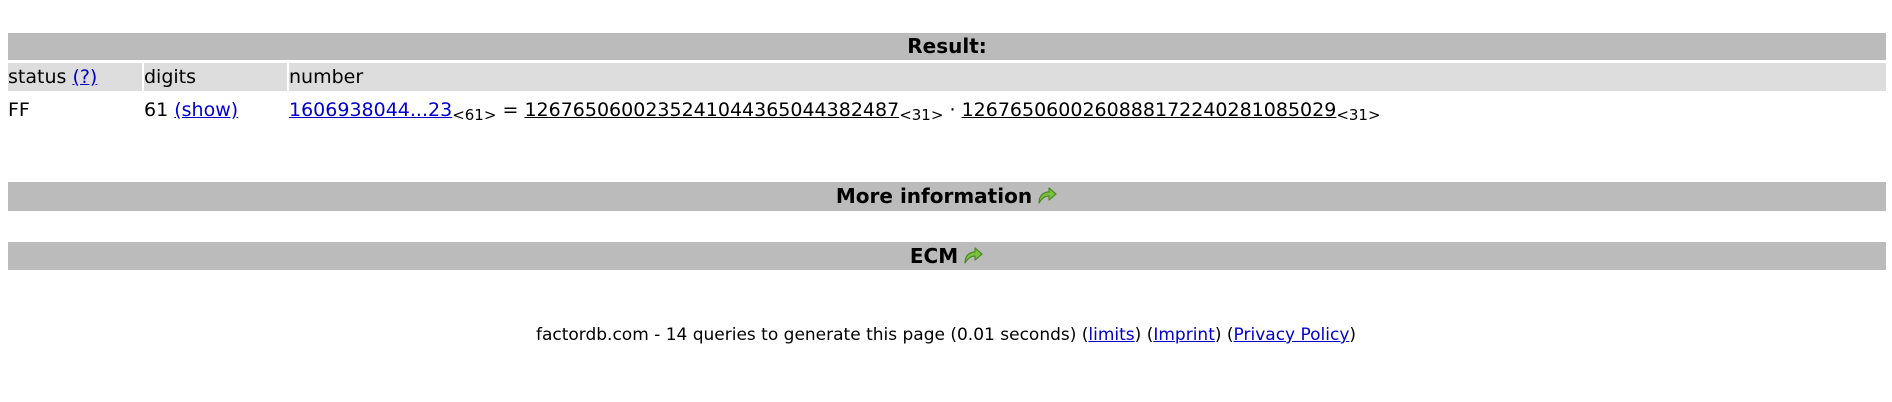 The height and width of the screenshot is (402, 1892). I want to click on result-header-label: Result:, so click(947, 46).